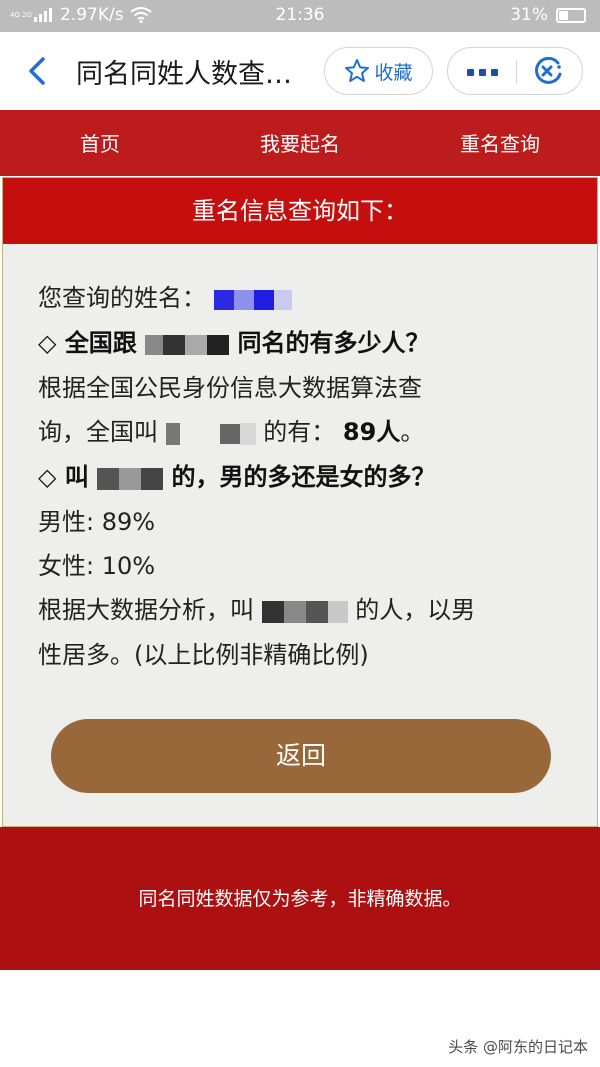 This screenshot has height=1067, width=600. I want to click on question-one-prefix: ◇ 全国跟, so click(87, 343).